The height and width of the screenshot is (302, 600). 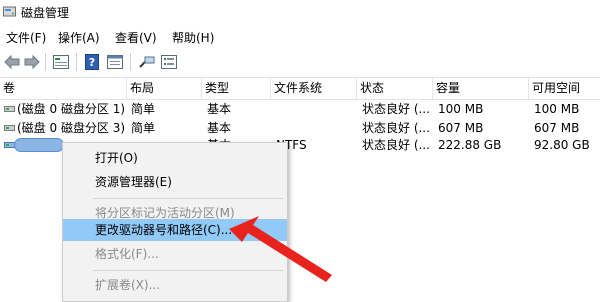 What do you see at coordinates (300, 36) in the screenshot?
I see `menu-bar: 文件(F) 操作(A) 查看(V) 帮助(H)` at bounding box center [300, 36].